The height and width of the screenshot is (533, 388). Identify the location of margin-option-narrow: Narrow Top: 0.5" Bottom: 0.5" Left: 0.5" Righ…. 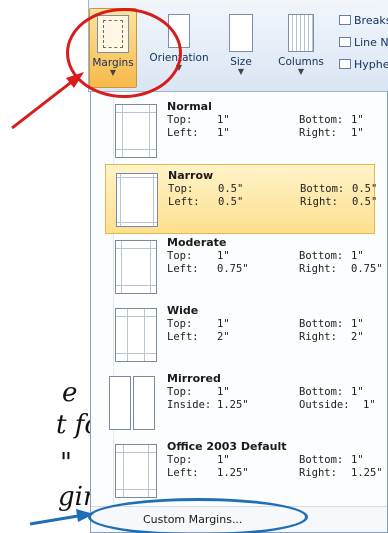
(241, 199).